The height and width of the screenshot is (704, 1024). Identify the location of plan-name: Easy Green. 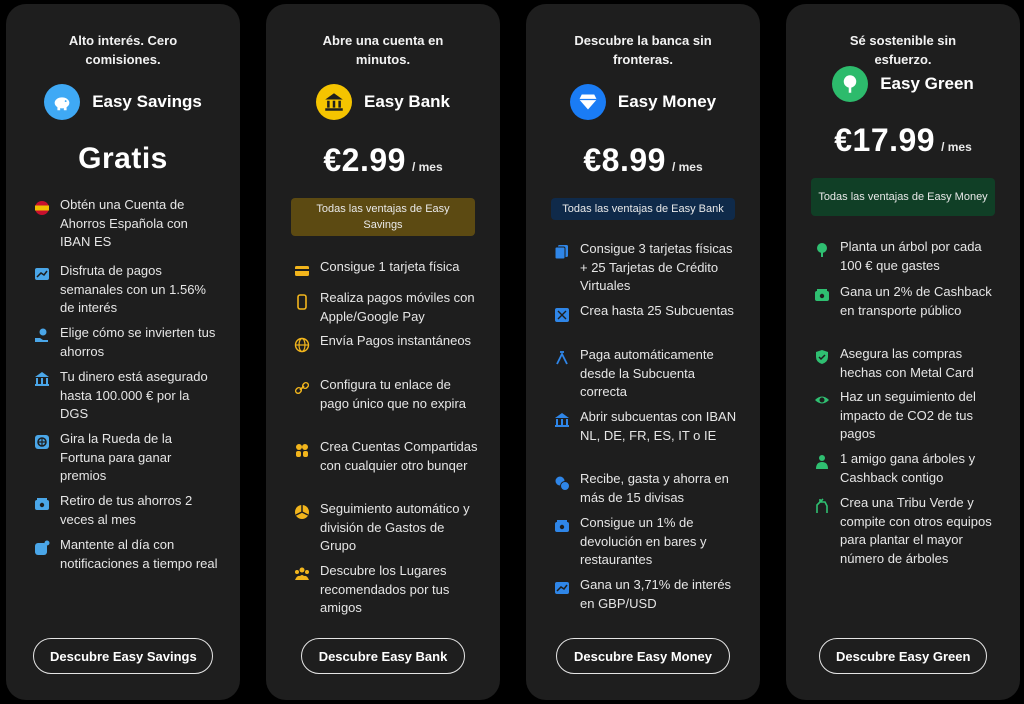
(927, 83).